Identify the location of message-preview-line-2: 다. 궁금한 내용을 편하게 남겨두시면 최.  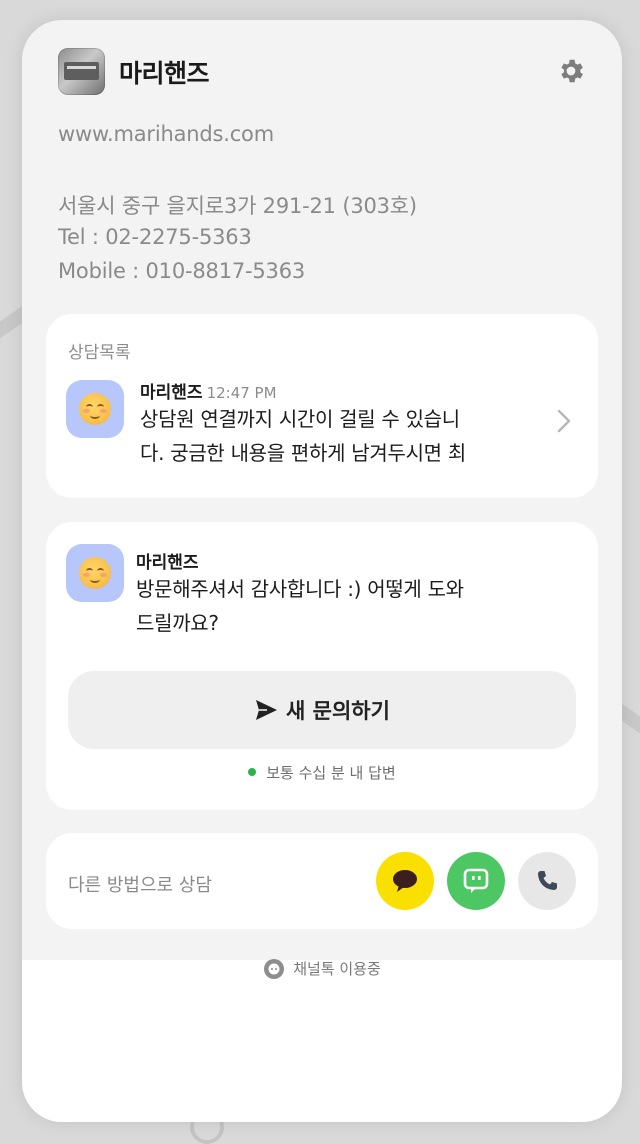
(303, 453).